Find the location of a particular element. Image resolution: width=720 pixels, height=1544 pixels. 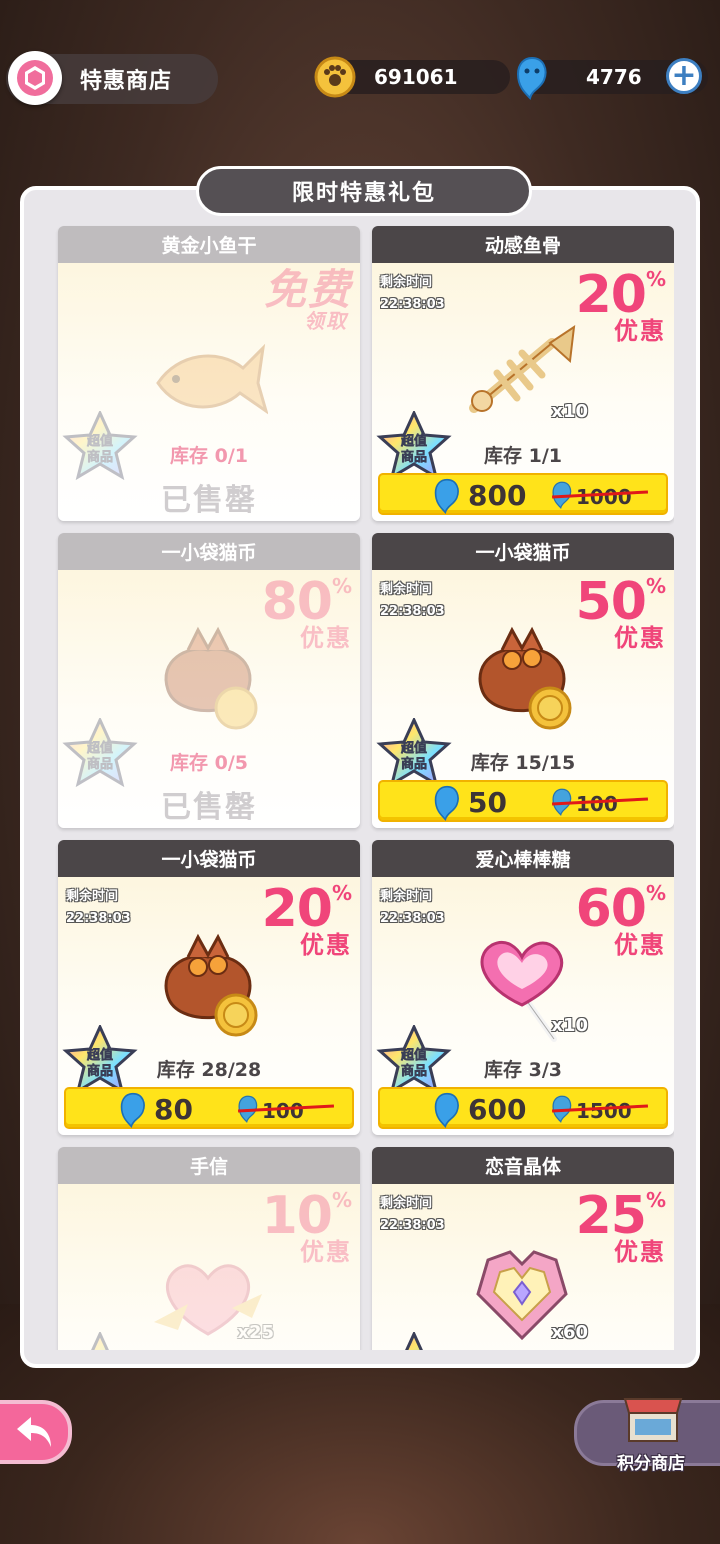

deal-card: 黄金小鱼干 免费 领取 超值 商品 库存 0/1 已售罄 is located at coordinates (209, 373).